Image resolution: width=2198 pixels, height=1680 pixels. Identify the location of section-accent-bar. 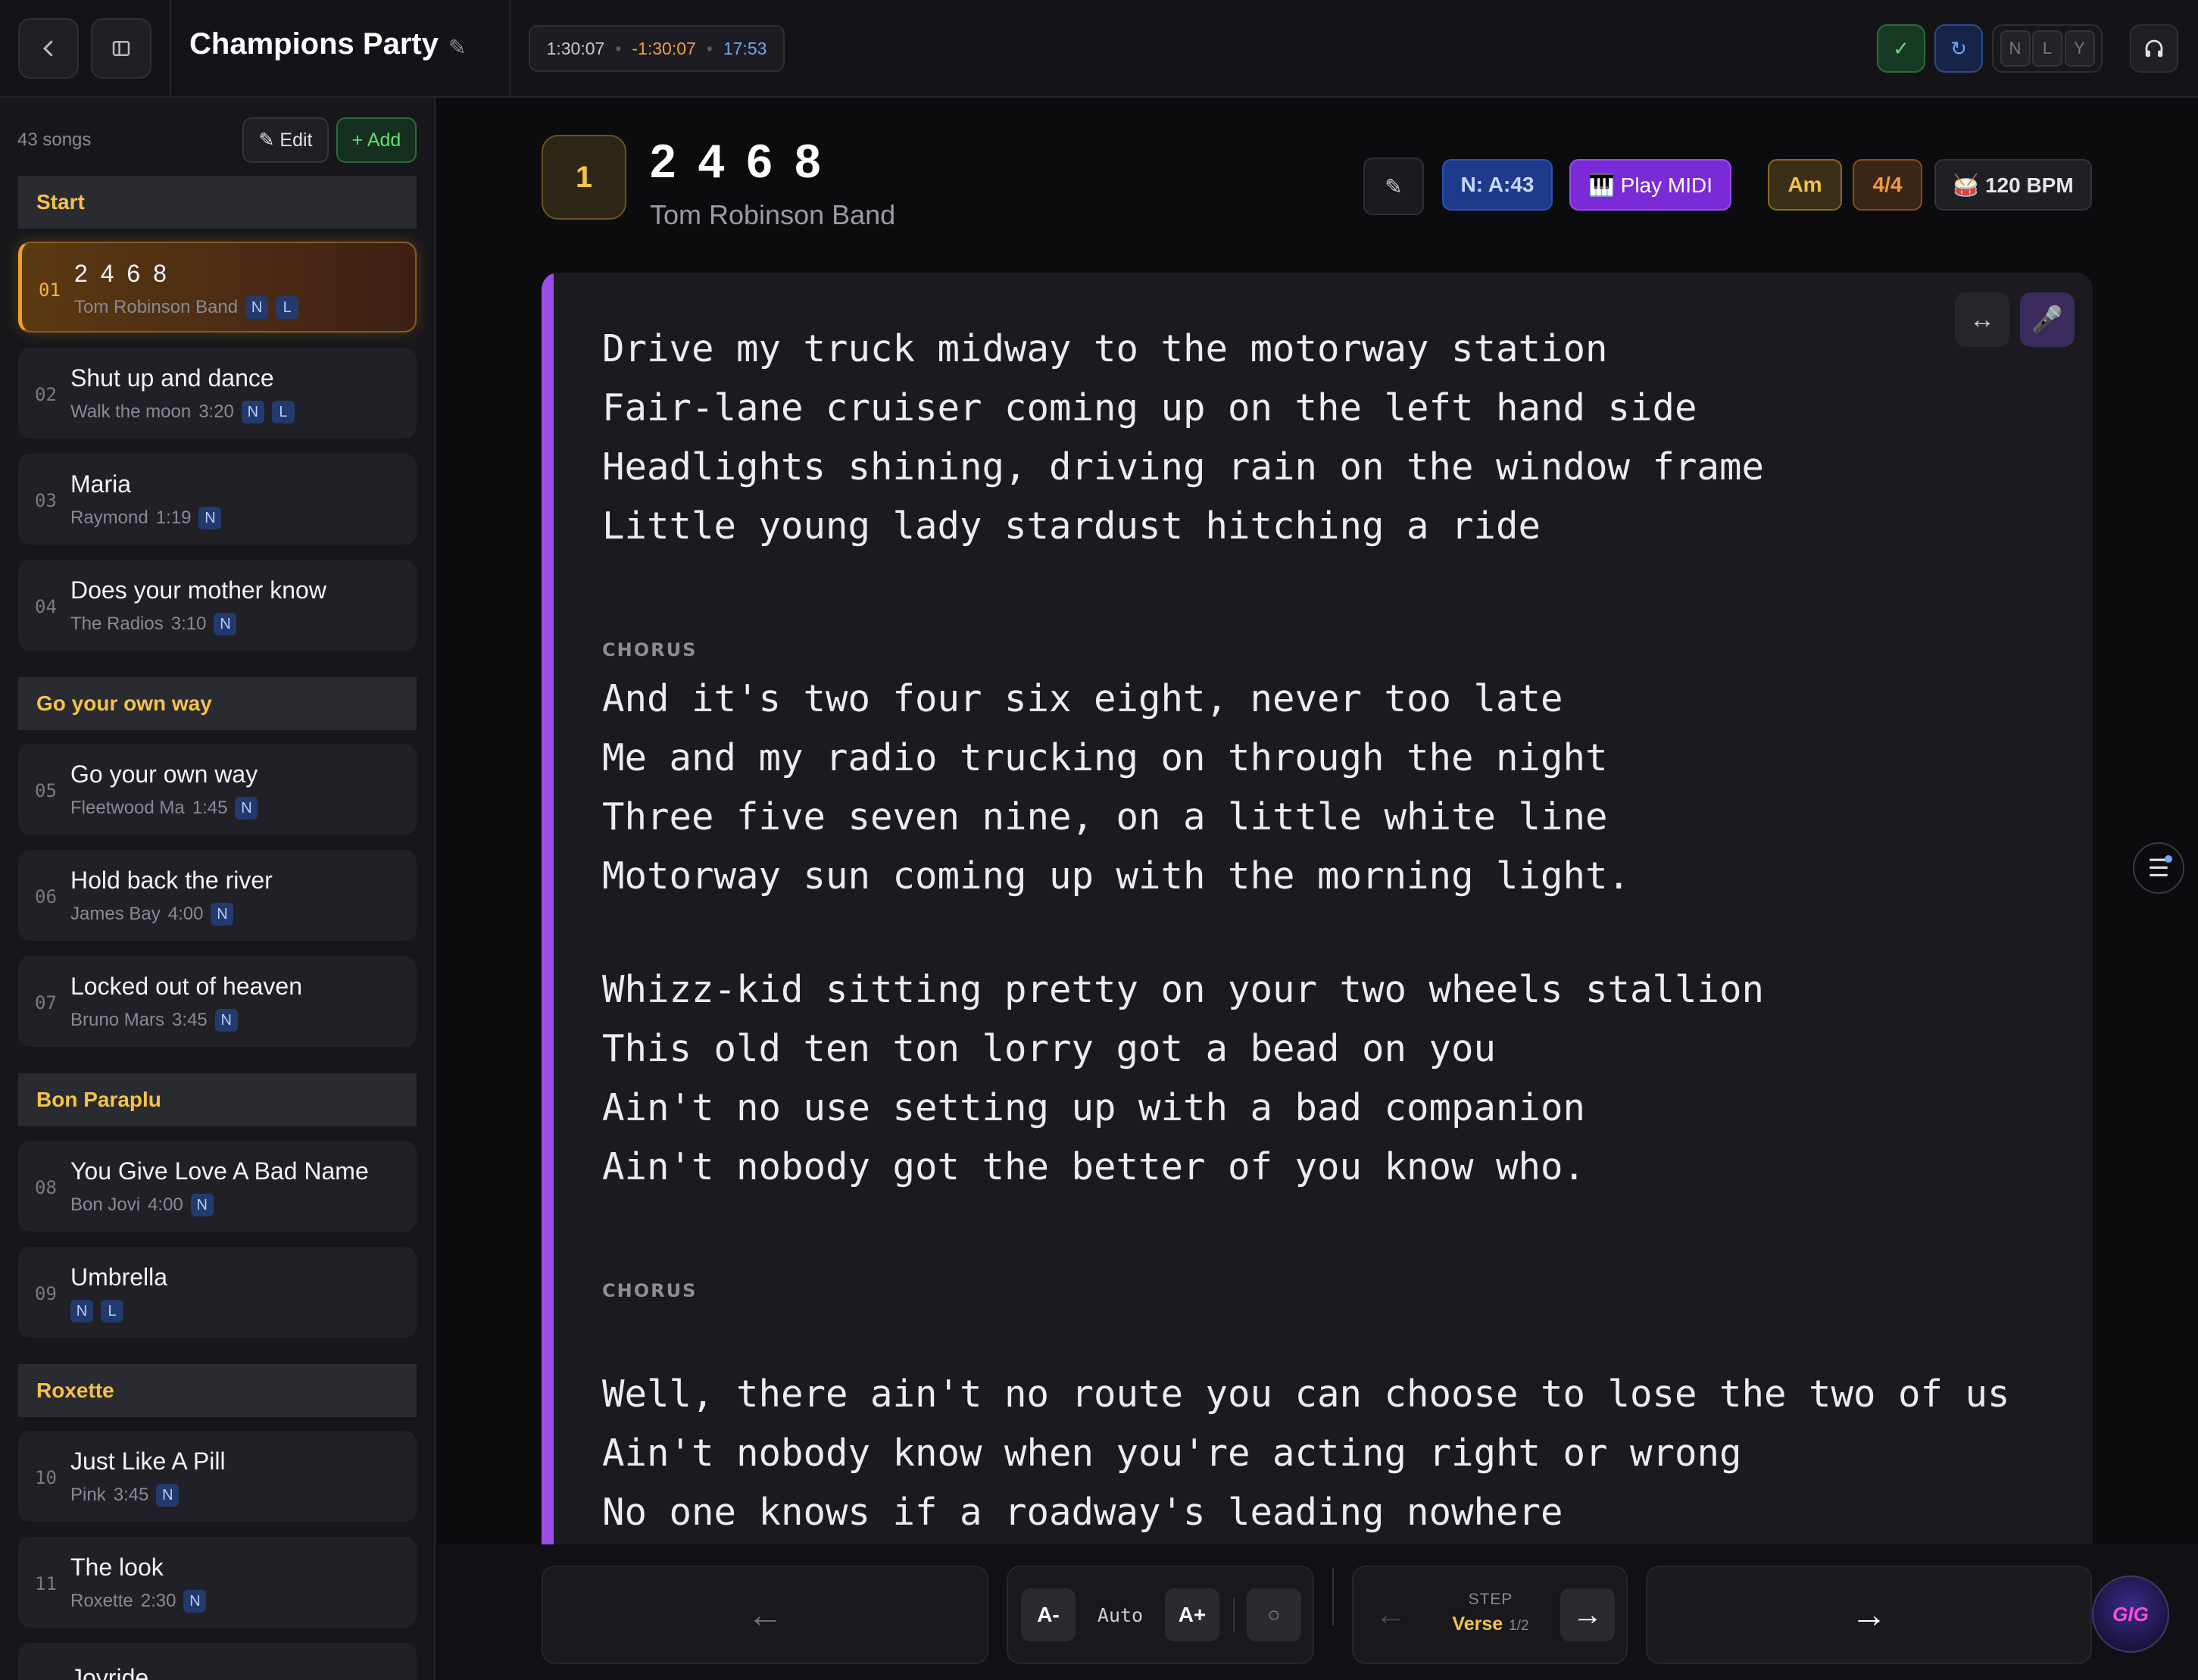
(548, 916).